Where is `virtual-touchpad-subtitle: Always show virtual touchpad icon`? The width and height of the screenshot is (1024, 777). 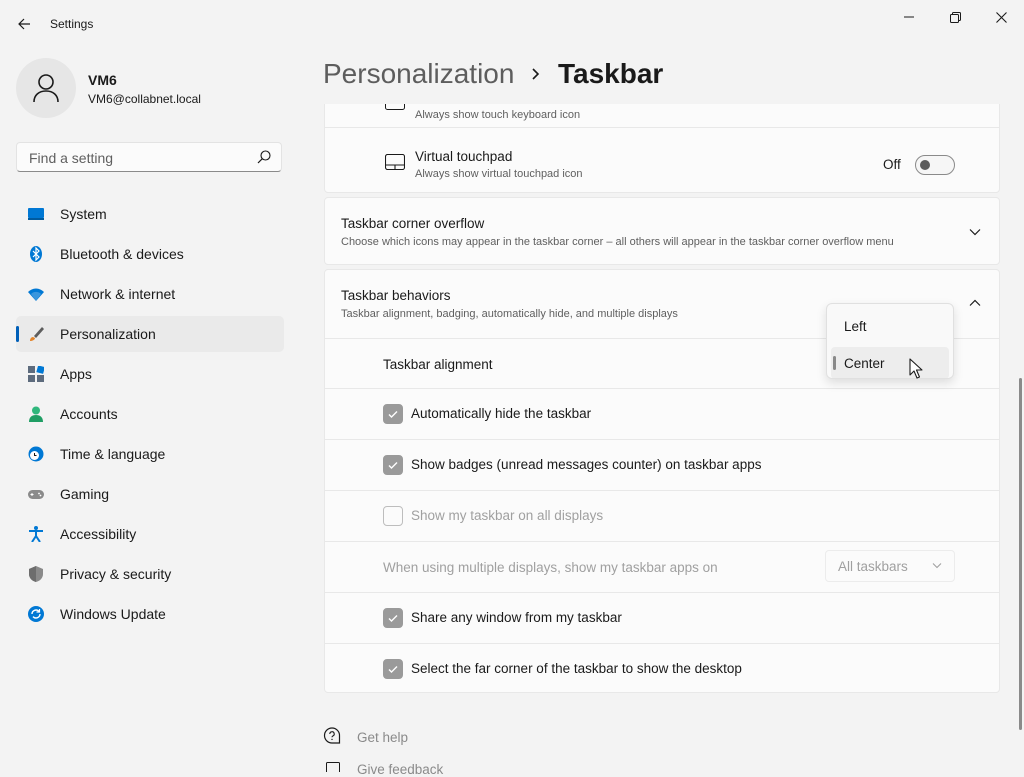 virtual-touchpad-subtitle: Always show virtual touchpad icon is located at coordinates (499, 174).